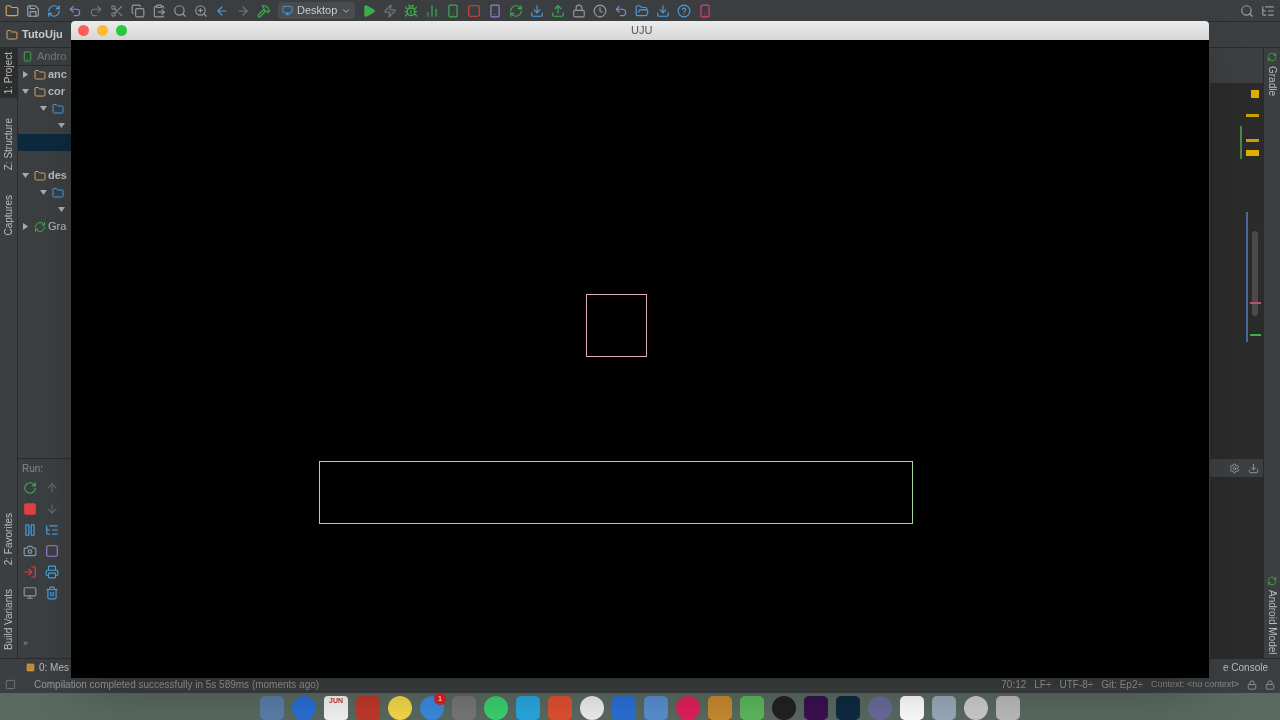 Image resolution: width=1280 pixels, height=720 pixels. What do you see at coordinates (121, 30) in the screenshot?
I see `zoom-button` at bounding box center [121, 30].